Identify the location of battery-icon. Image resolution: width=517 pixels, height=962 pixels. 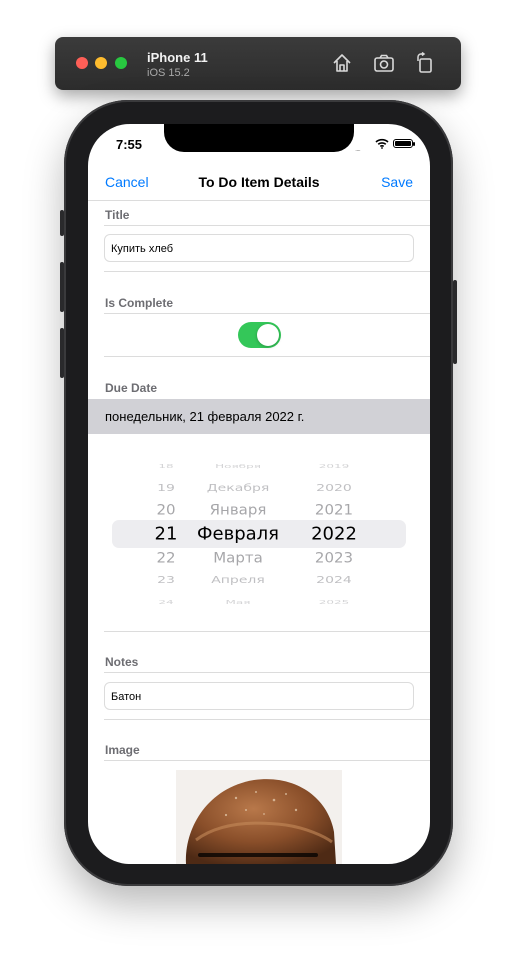
(404, 143).